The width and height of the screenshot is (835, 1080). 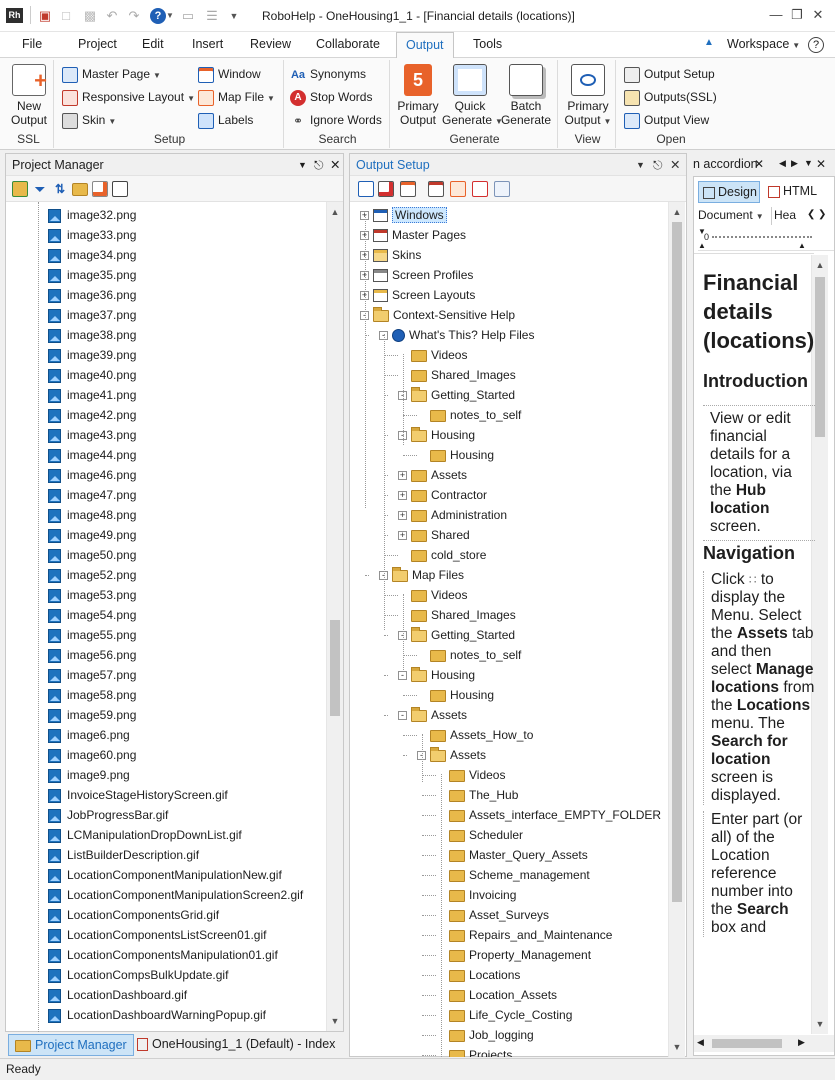 What do you see at coordinates (390, 255) in the screenshot?
I see `tree-item: + Skins` at bounding box center [390, 255].